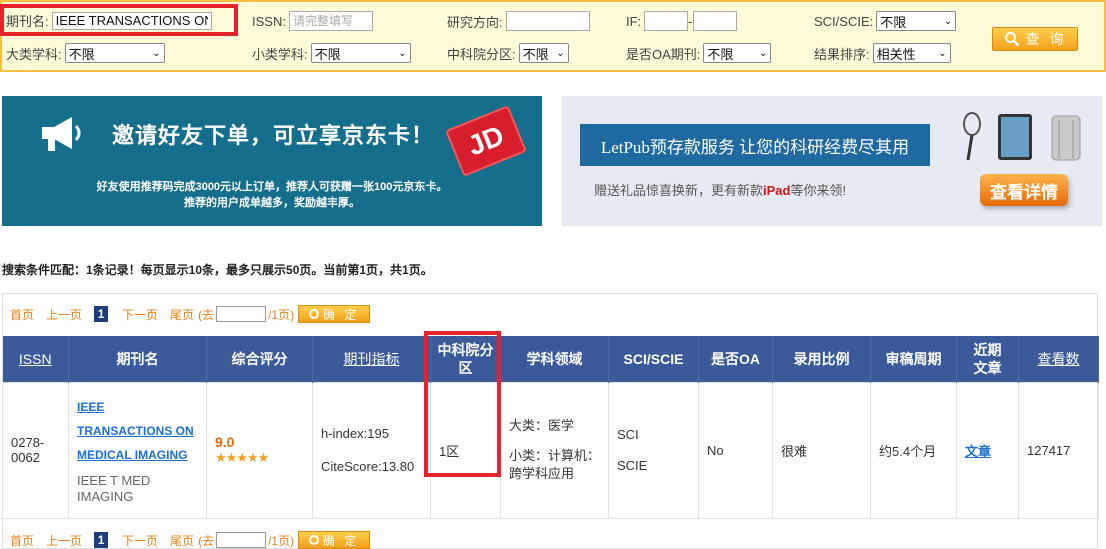  I want to click on cell-issn: 0278-0062, so click(35, 450).